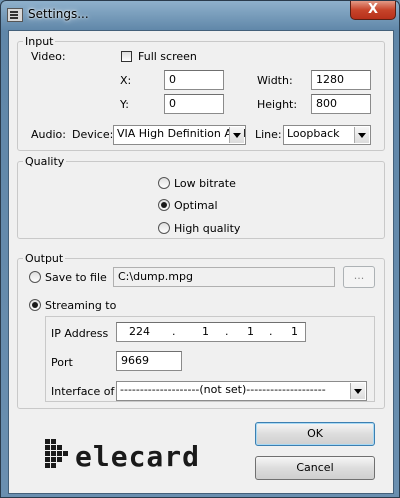 This screenshot has width=400, height=498. Describe the element at coordinates (80, 305) in the screenshot. I see `streaming-label: Streaming to` at that location.